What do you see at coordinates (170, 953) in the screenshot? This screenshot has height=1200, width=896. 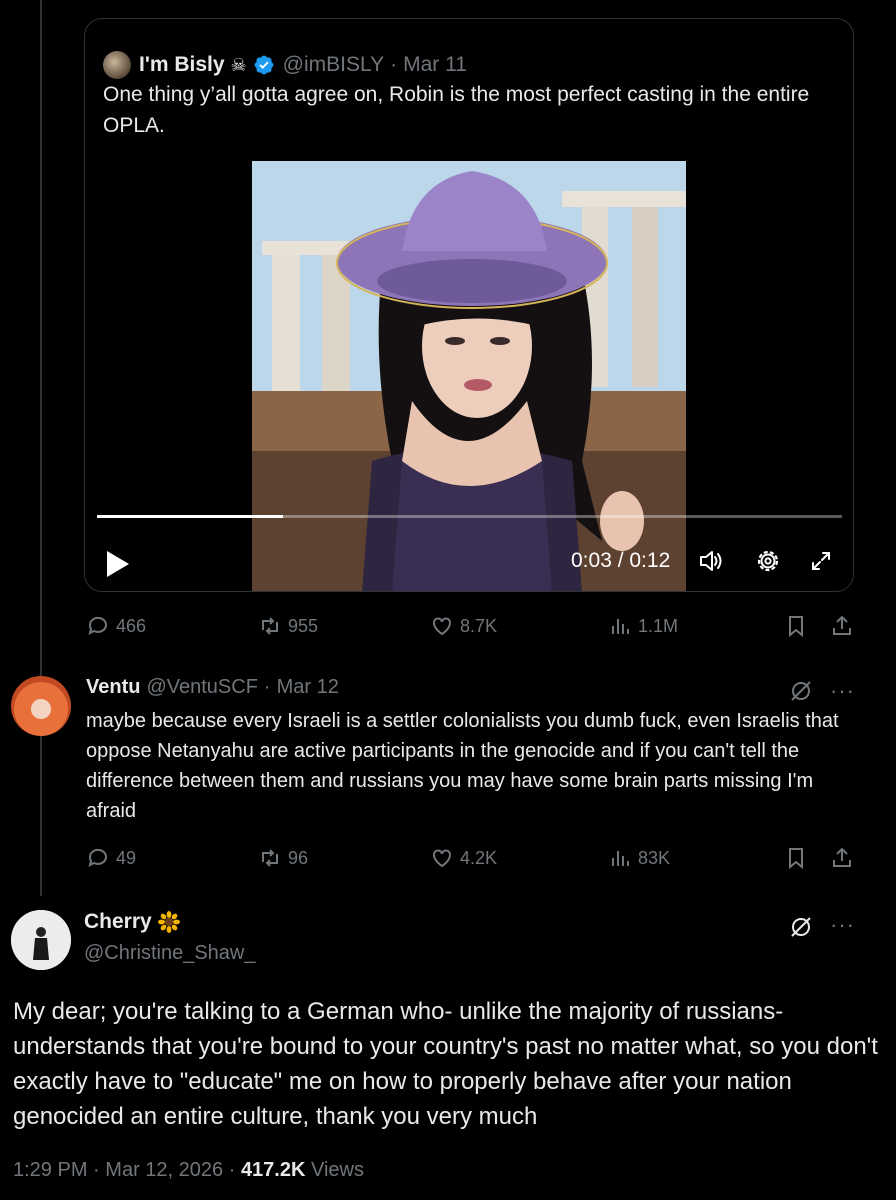 I see `main-author-handle: @Christine_Shaw_` at bounding box center [170, 953].